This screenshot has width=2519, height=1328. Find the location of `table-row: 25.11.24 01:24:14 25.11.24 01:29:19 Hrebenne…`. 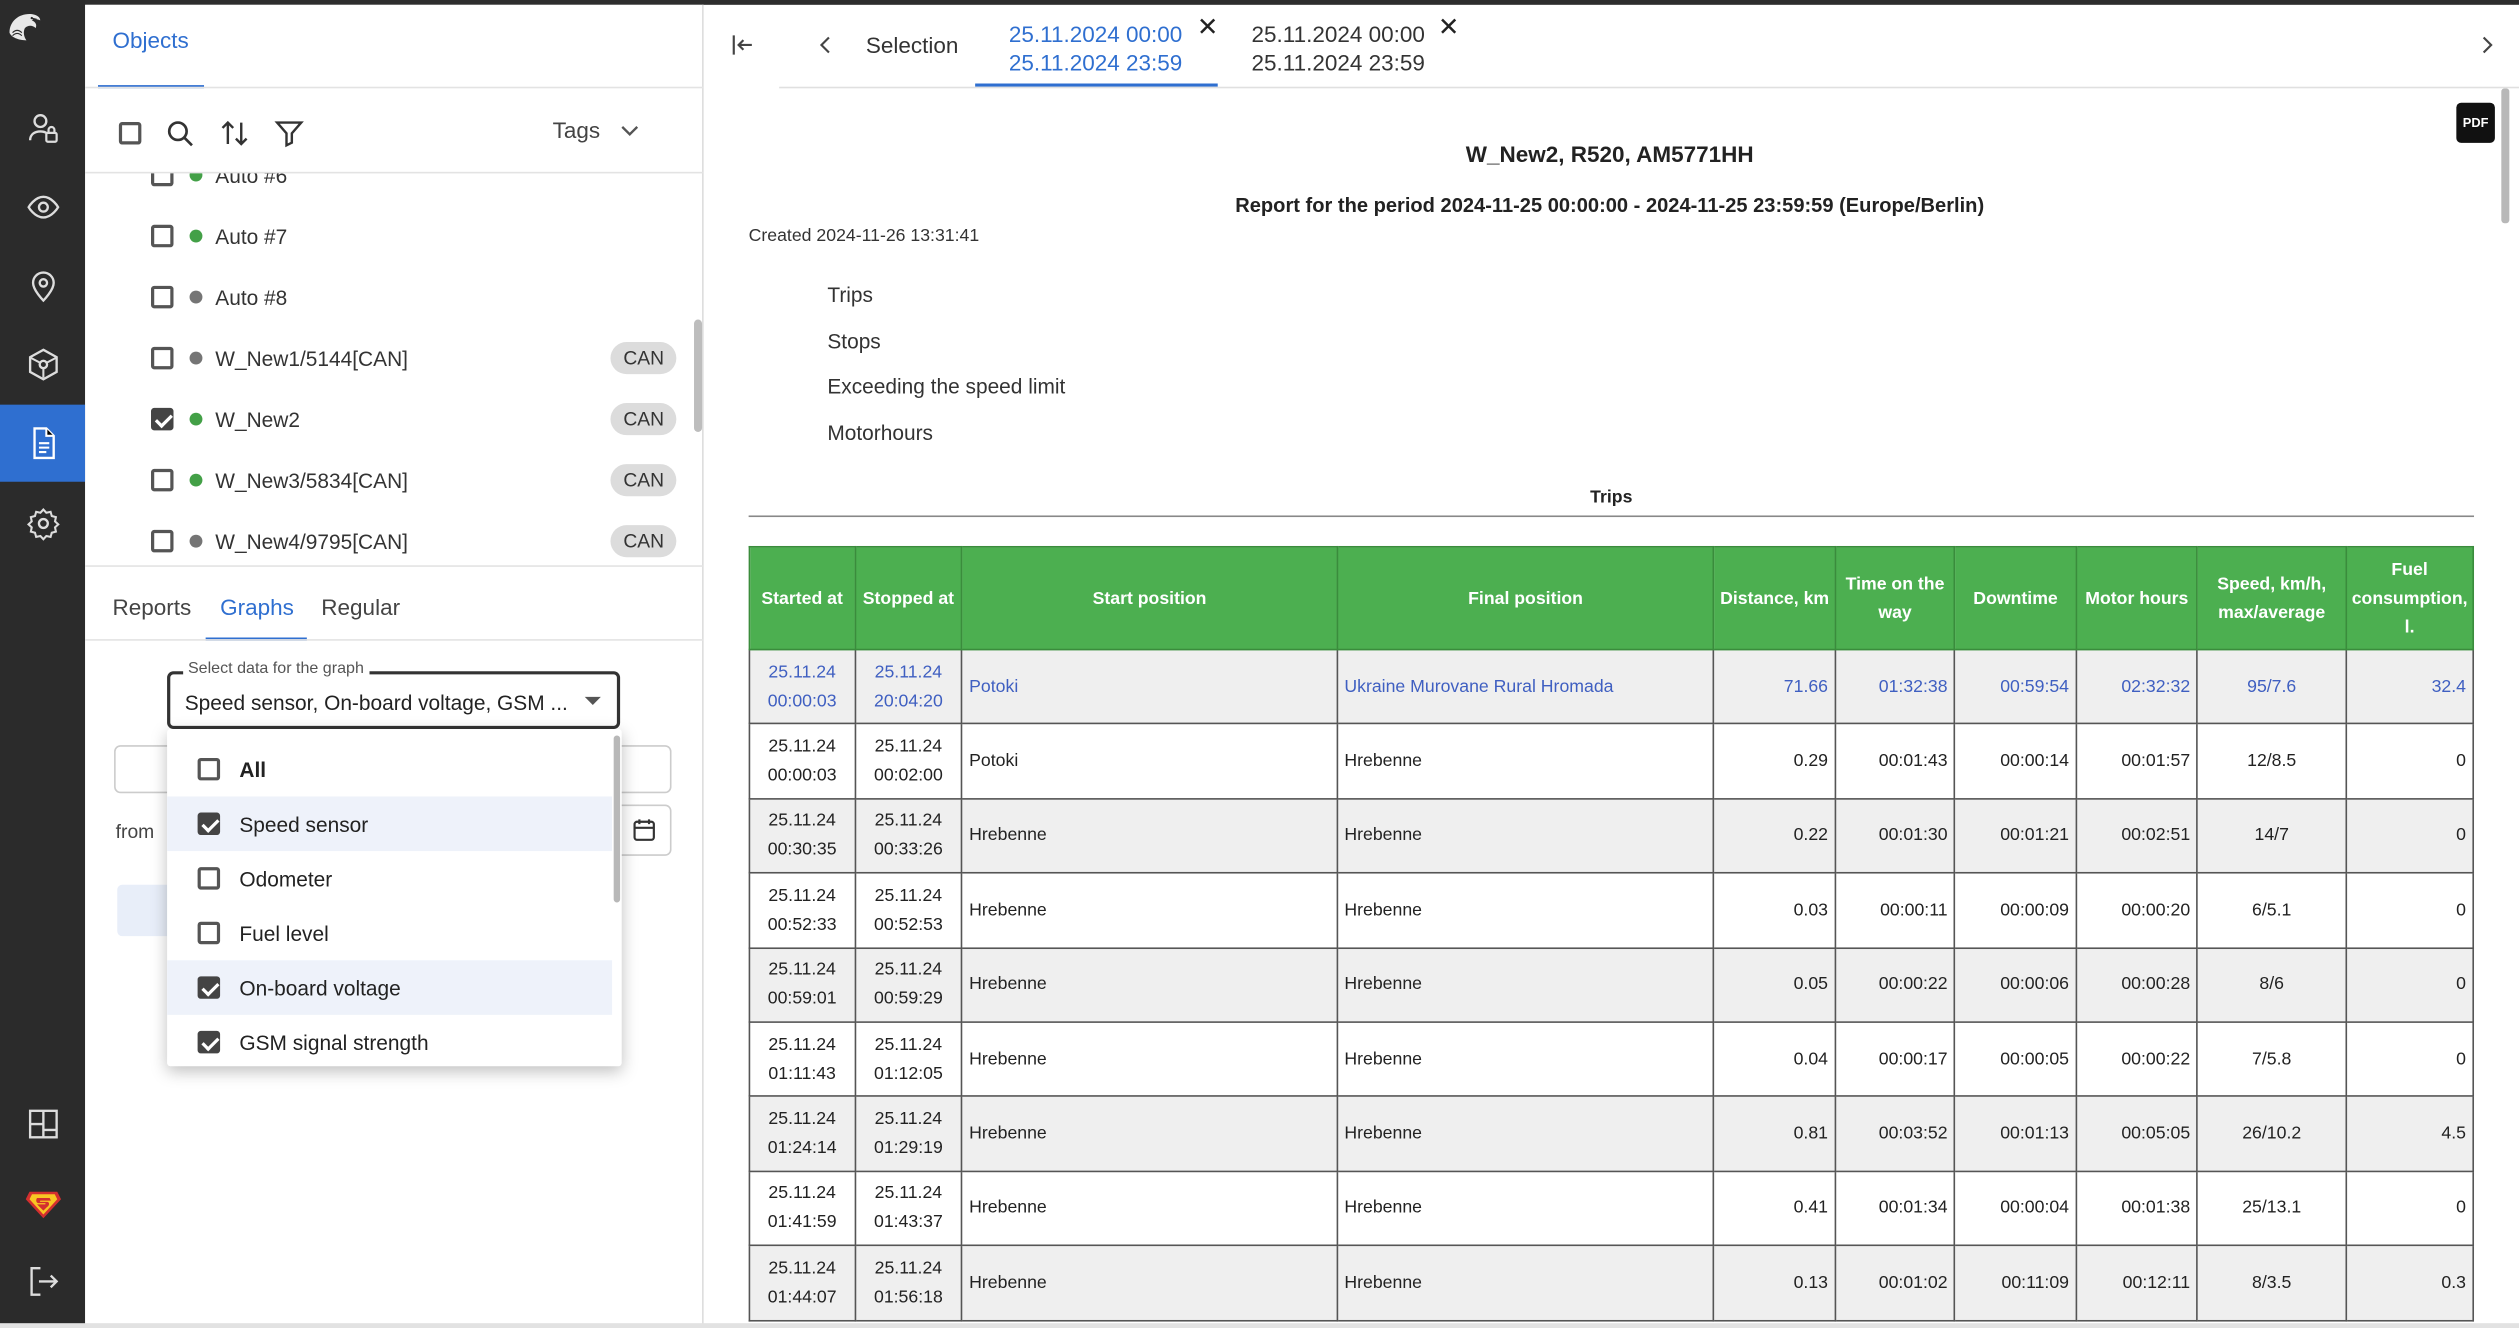

table-row: 25.11.24 01:24:14 25.11.24 01:29:19 Hrebenne… is located at coordinates (1611, 1133).